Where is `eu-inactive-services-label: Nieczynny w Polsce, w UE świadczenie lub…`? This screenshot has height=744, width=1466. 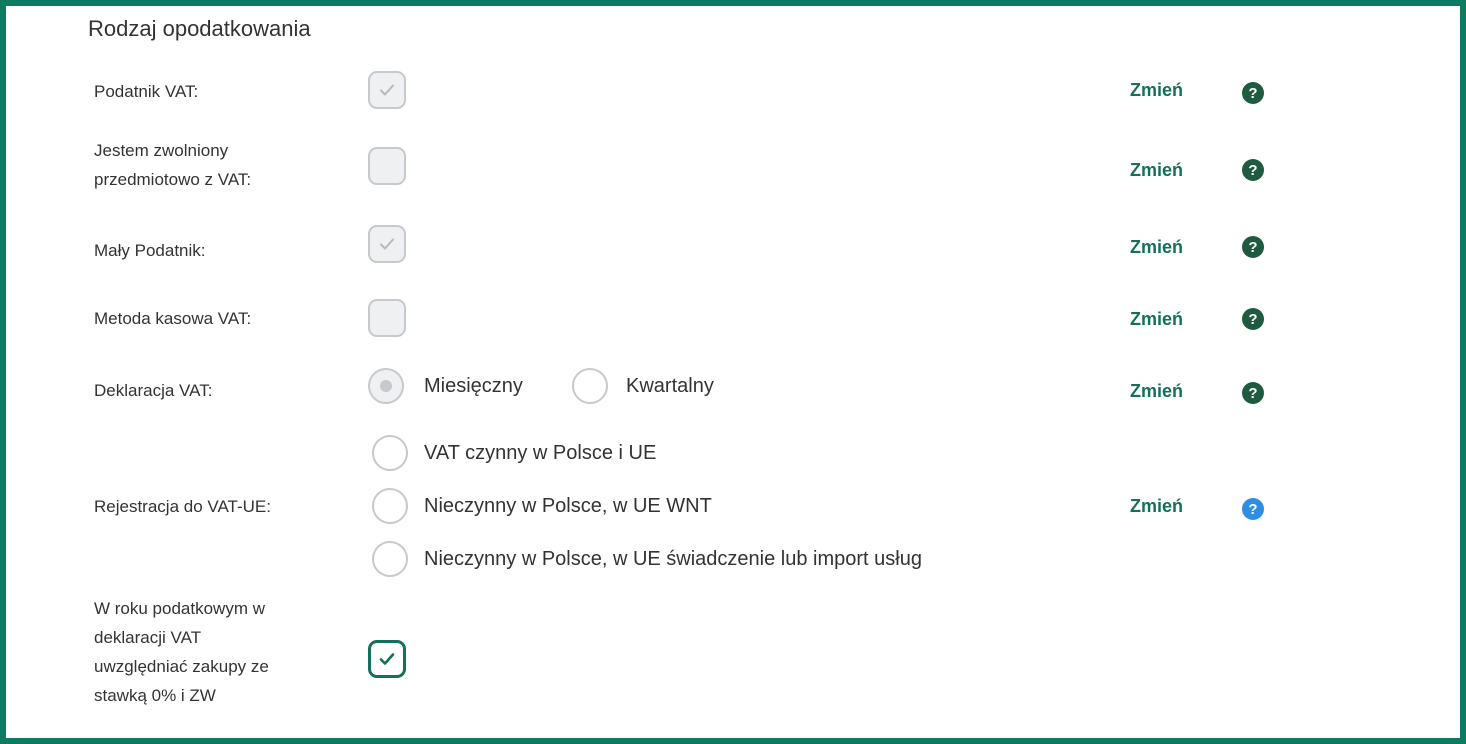 eu-inactive-services-label: Nieczynny w Polsce, w UE świadczenie lub… is located at coordinates (673, 559).